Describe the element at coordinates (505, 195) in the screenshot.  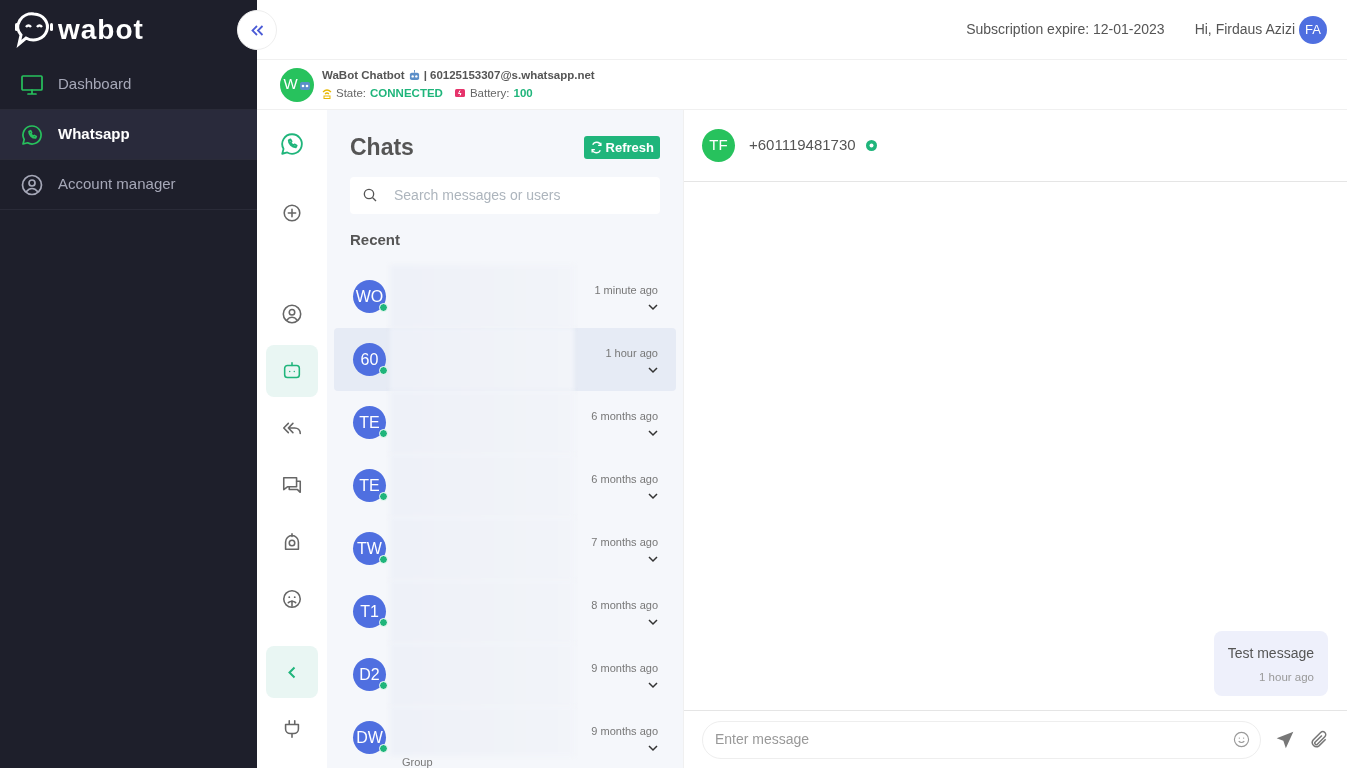
I see `search-field: Search messages or users` at that location.